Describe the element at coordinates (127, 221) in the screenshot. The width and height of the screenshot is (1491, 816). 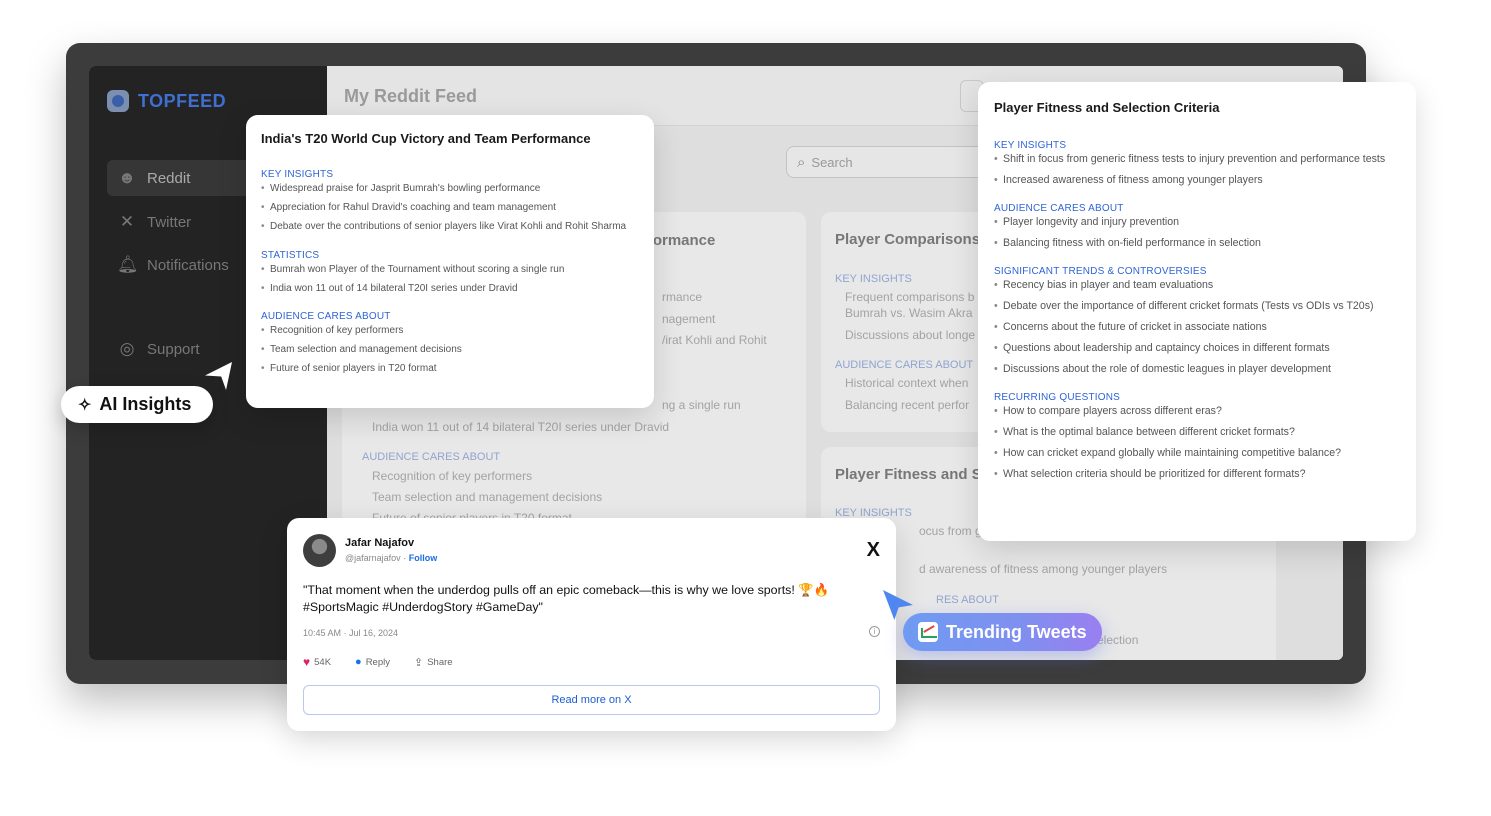
I see `x-icon: ✕` at that location.